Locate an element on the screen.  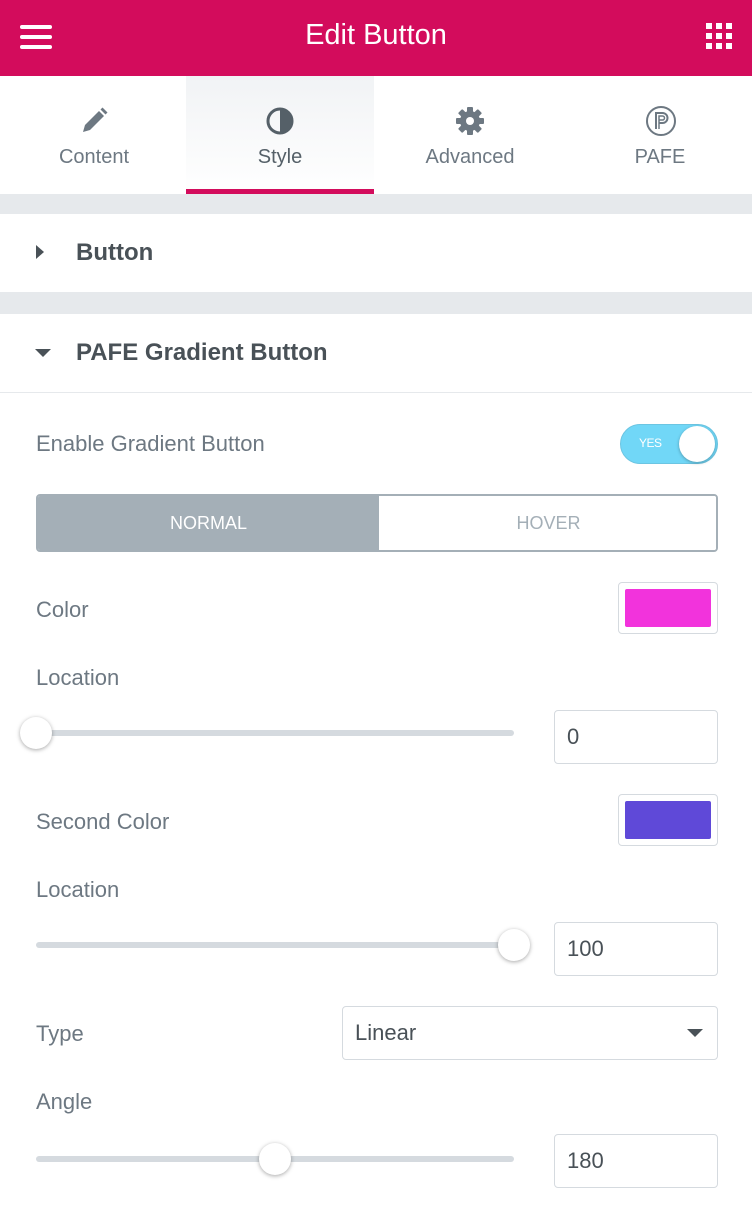
state-tabs: NORMAL HOVER is located at coordinates (377, 523).